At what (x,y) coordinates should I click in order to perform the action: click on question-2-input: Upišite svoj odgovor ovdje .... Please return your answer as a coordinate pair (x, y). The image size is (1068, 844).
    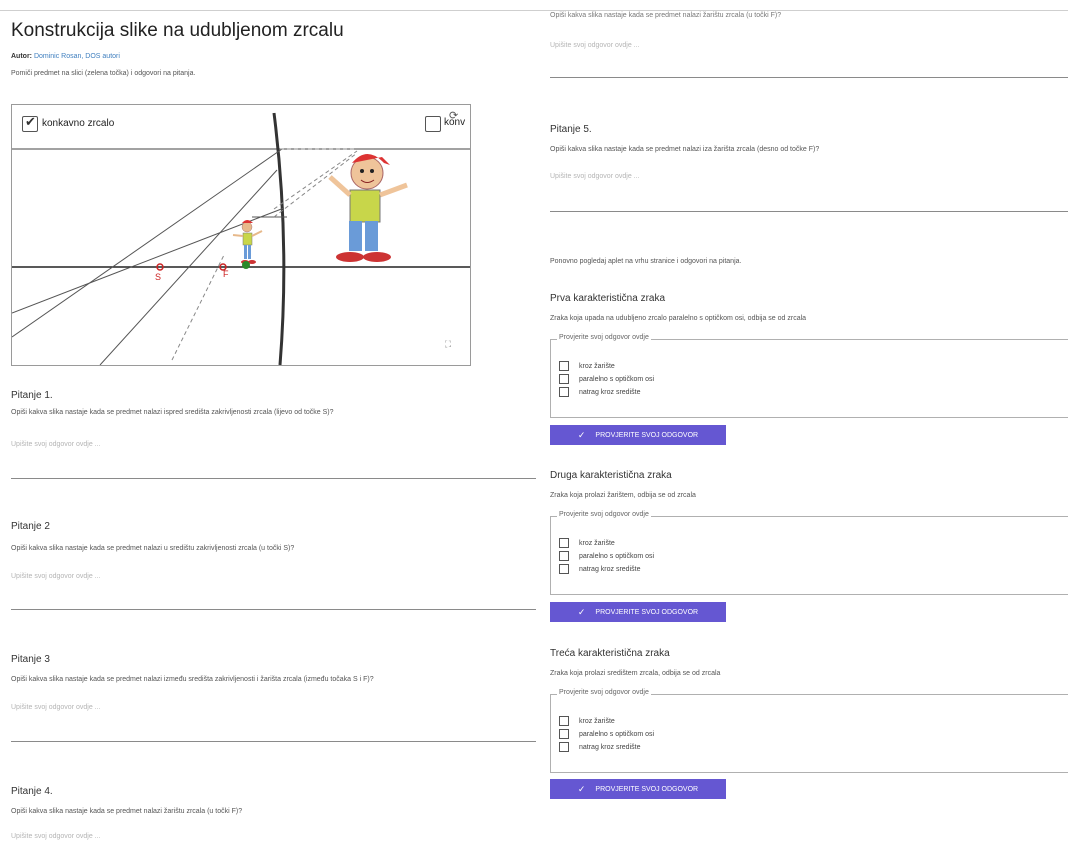
    Looking at the image, I should click on (56, 576).